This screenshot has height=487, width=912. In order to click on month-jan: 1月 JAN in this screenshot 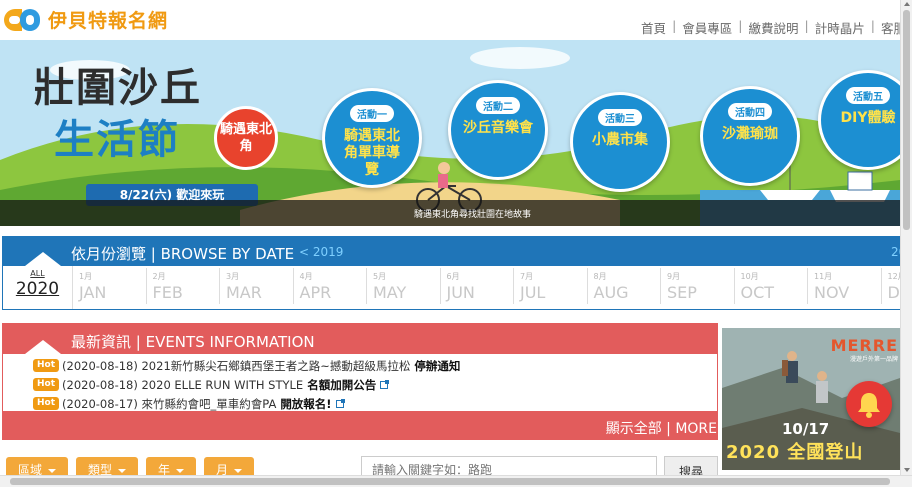, I will do `click(110, 286)`.